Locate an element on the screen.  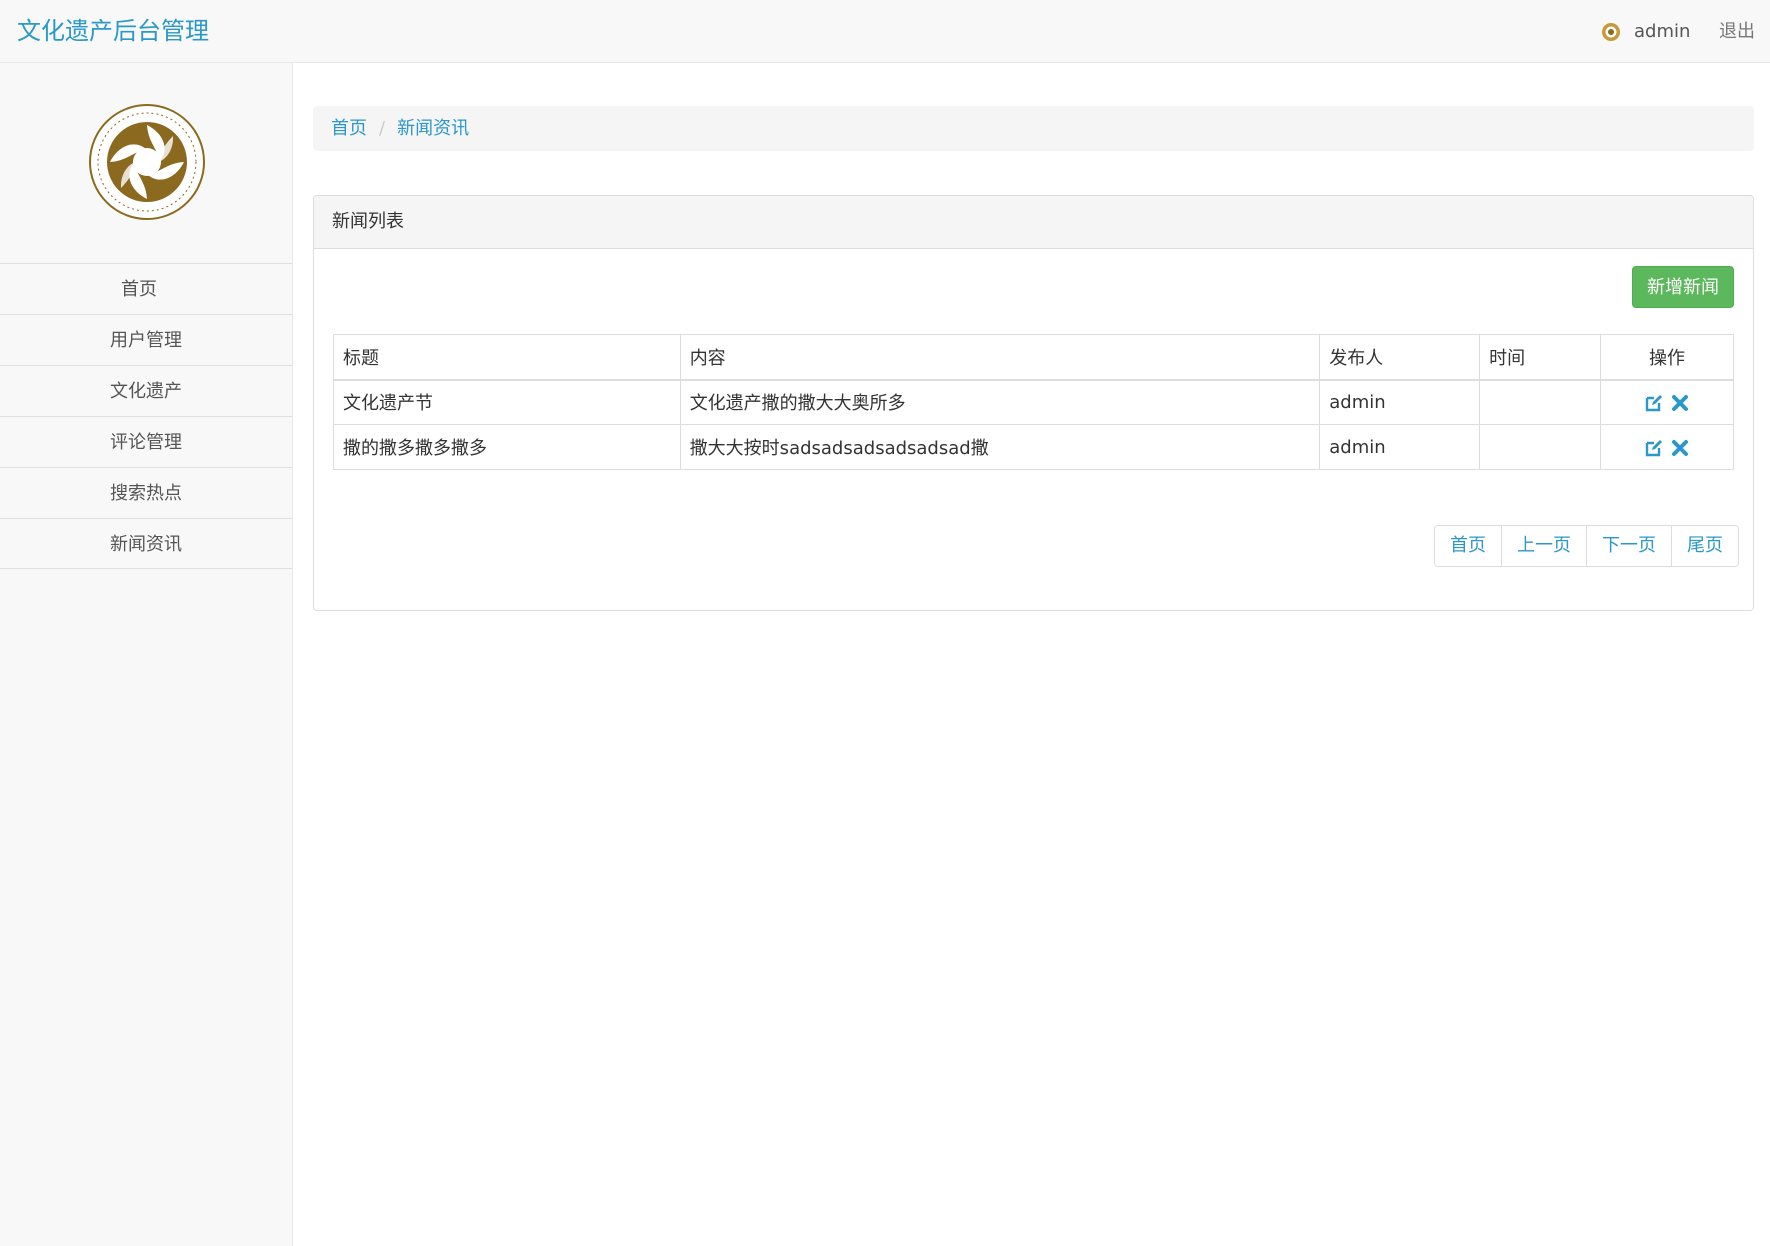
cell-title: 文化遗产节 is located at coordinates (507, 402).